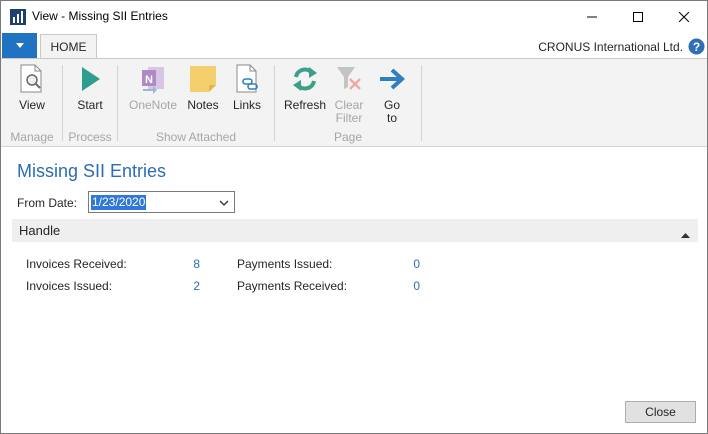  I want to click on start-label: Start, so click(90, 105).